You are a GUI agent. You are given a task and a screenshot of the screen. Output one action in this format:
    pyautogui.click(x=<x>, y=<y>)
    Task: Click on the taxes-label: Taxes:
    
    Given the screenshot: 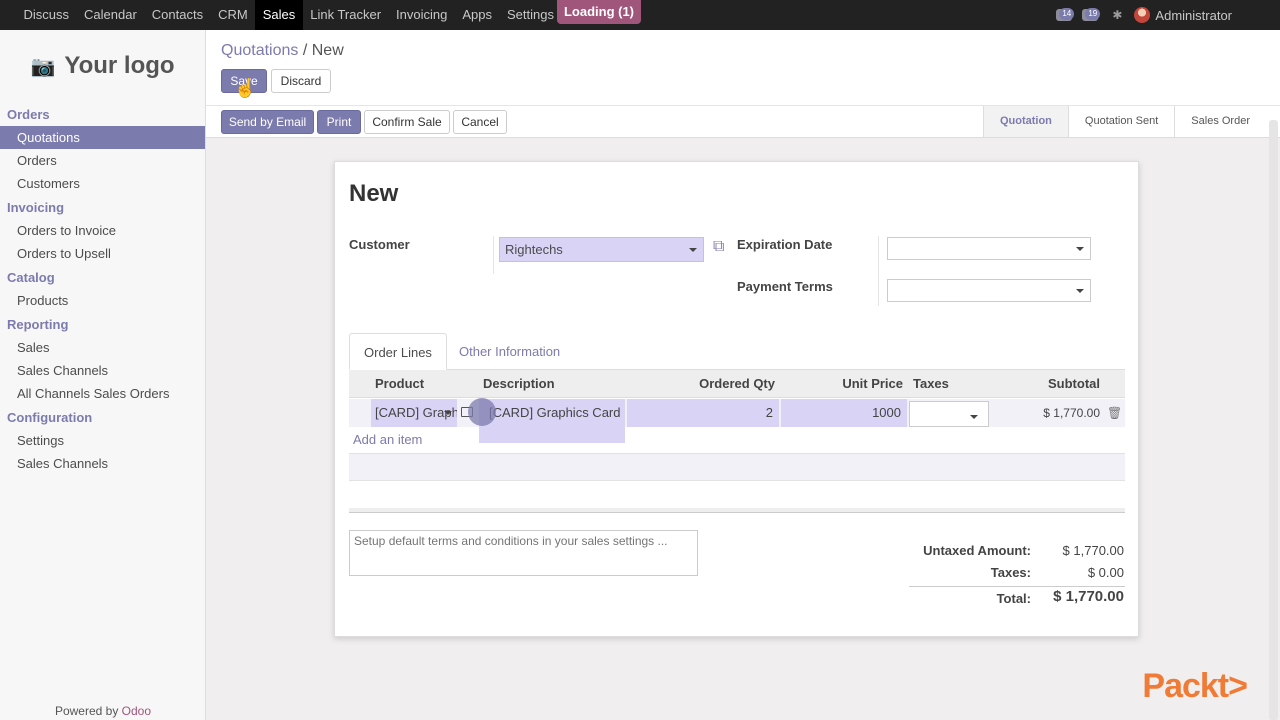 What is the action you would take?
    pyautogui.click(x=1010, y=572)
    